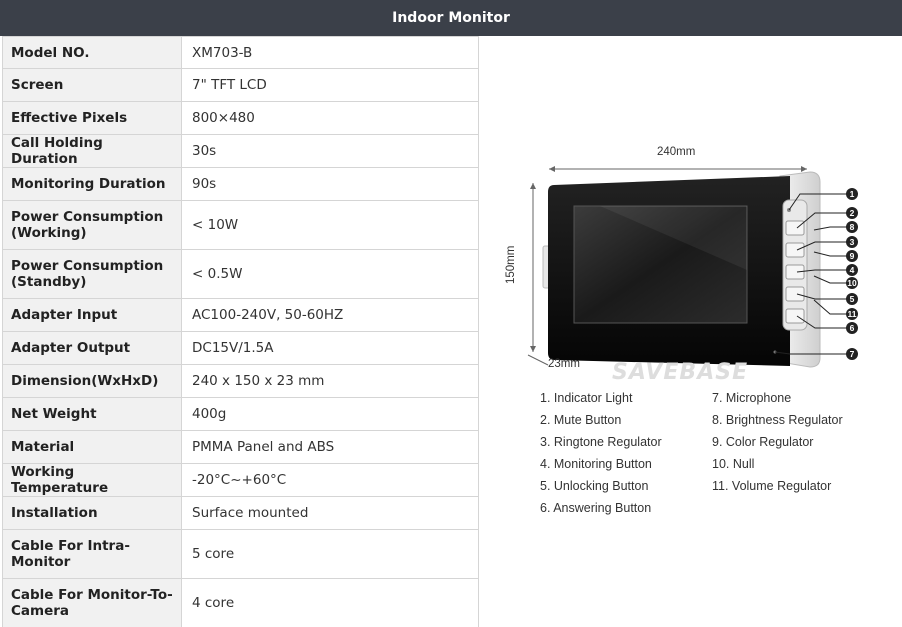  I want to click on mute-button, so click(795, 228).